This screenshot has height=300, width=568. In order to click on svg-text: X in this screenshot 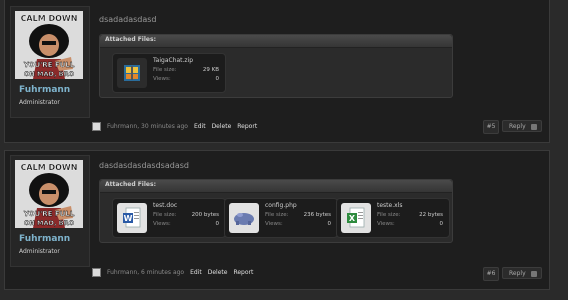, I will do `click(352, 218)`.